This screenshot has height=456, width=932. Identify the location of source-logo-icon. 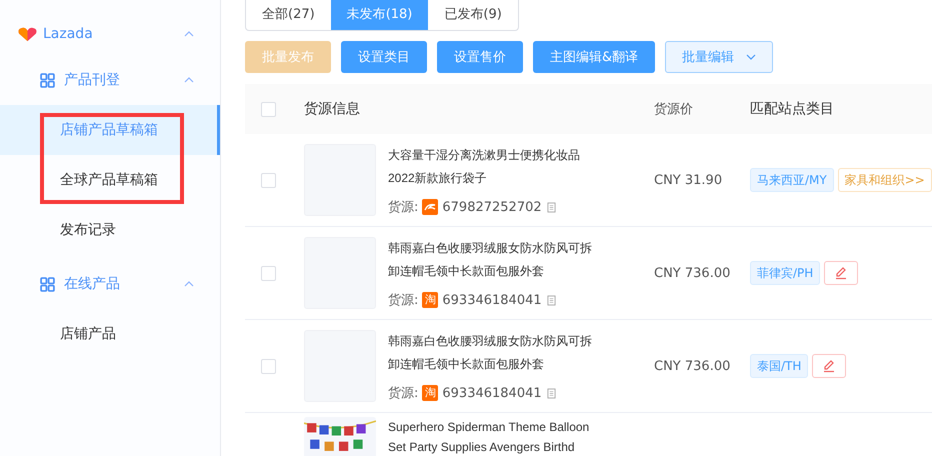
(430, 207).